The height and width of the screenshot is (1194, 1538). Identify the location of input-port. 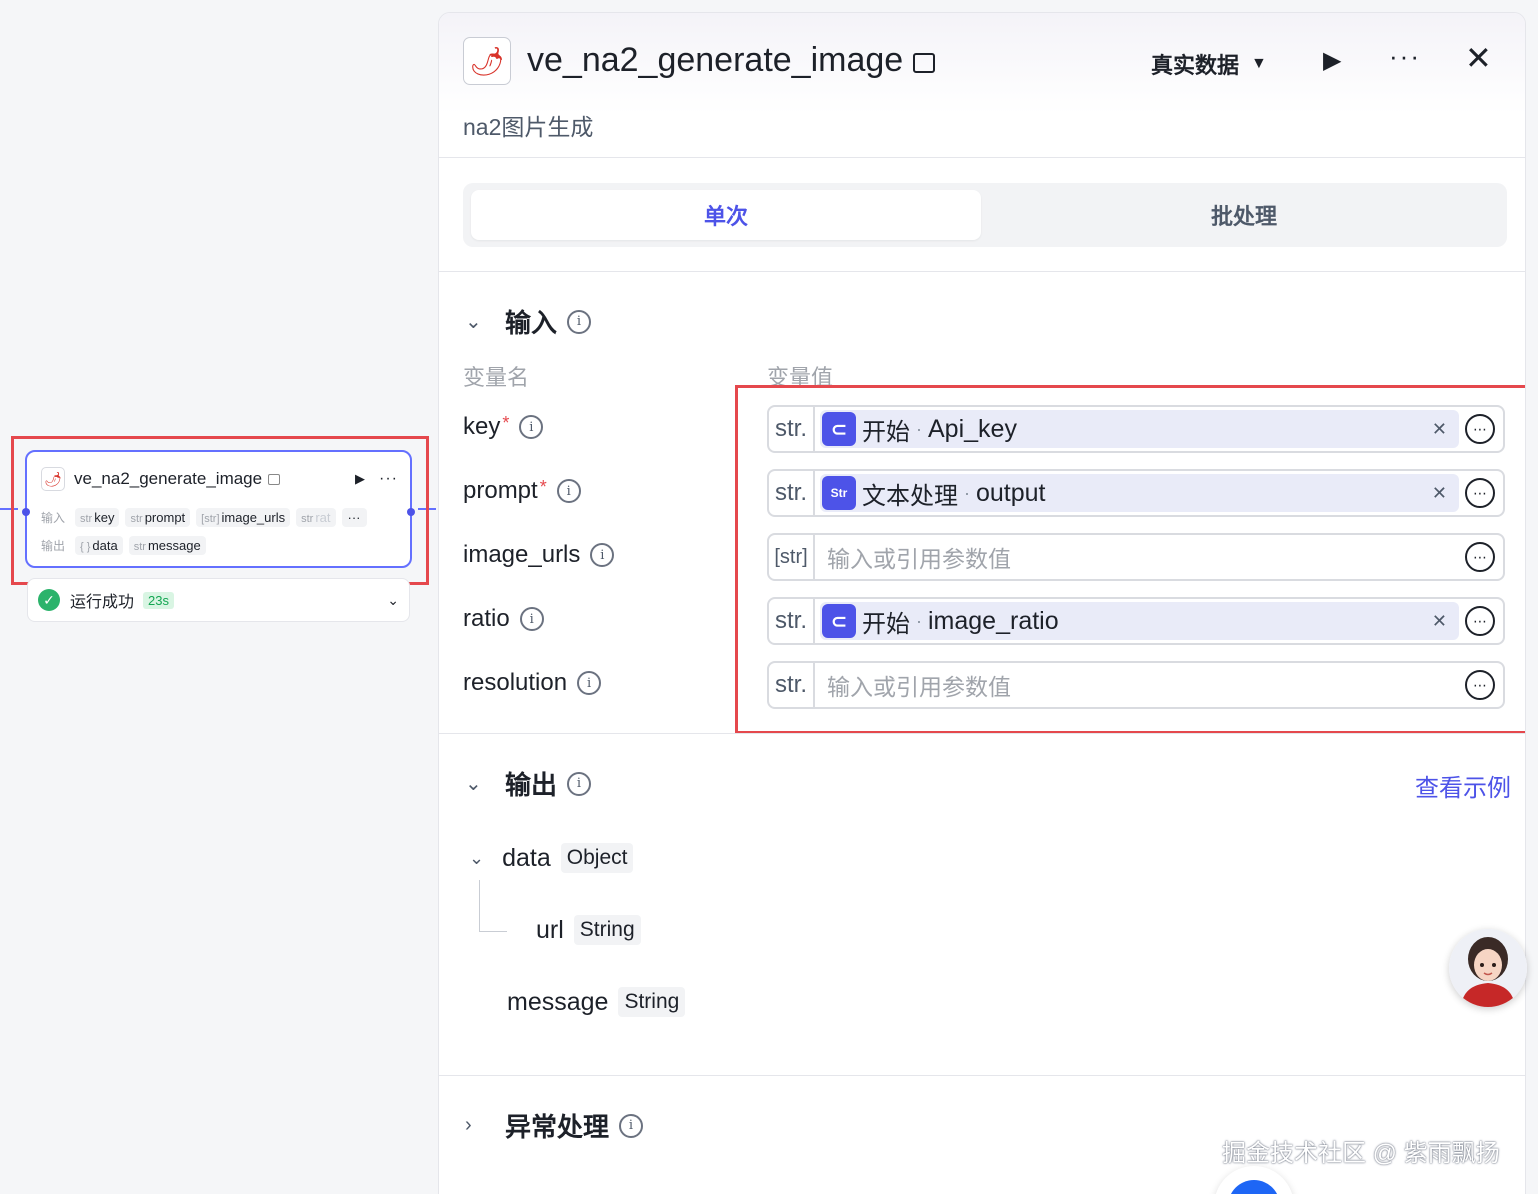
(26, 512).